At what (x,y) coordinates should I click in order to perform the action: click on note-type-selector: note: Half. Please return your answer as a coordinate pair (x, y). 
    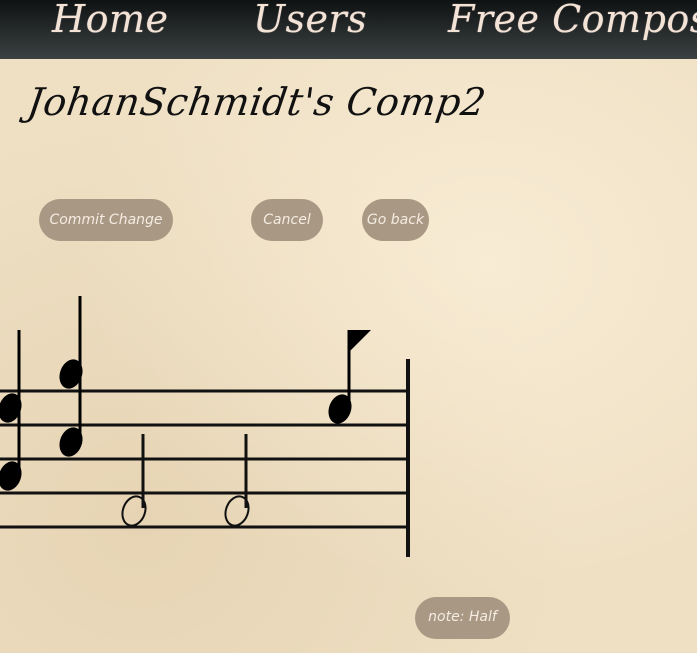
    Looking at the image, I should click on (462, 618).